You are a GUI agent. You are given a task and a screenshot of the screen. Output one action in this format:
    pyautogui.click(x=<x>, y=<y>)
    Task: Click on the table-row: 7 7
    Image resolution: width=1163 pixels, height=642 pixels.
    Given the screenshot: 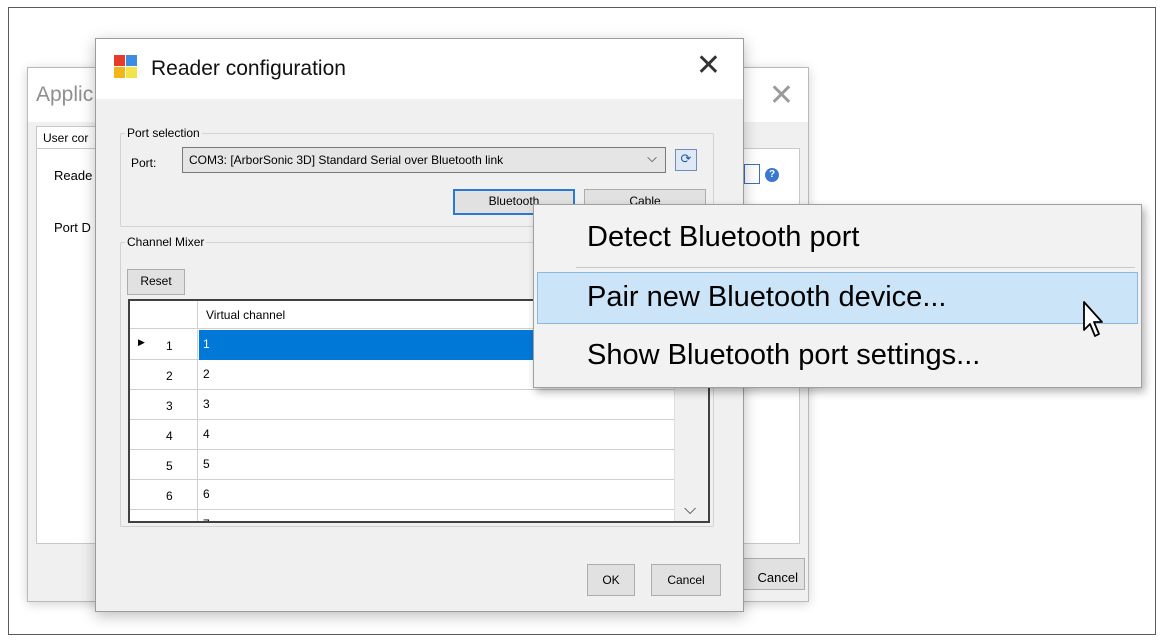 What is the action you would take?
    pyautogui.click(x=402, y=515)
    